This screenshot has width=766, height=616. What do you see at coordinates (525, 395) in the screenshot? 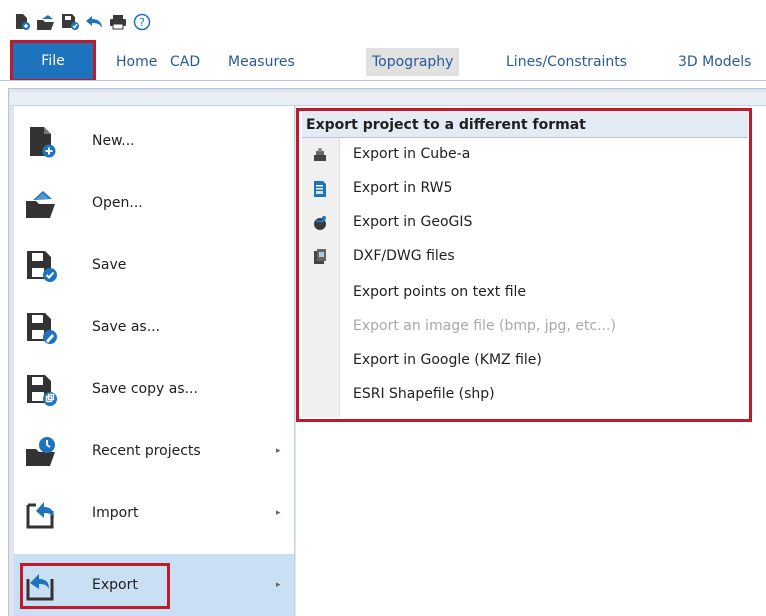
I see `submenu-item-esri-shapefile: ESRI Shapefile (shp)` at bounding box center [525, 395].